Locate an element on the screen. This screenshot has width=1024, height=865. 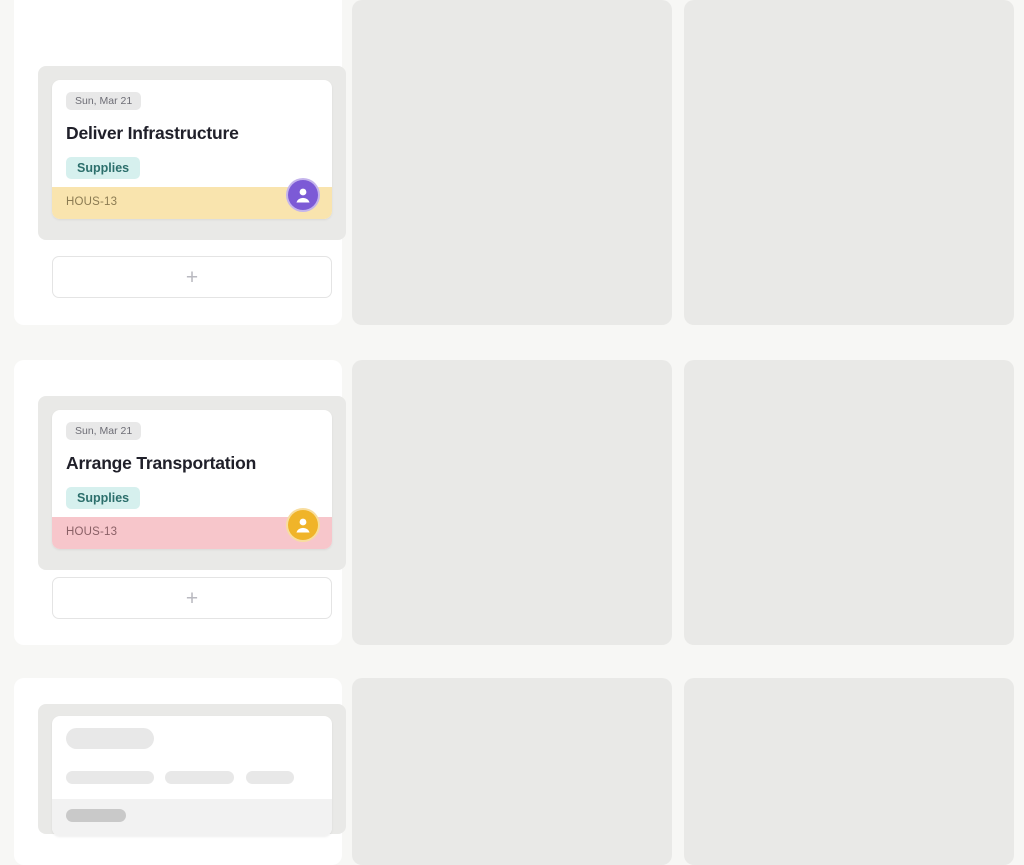
skeleton-line-group is located at coordinates (192, 780).